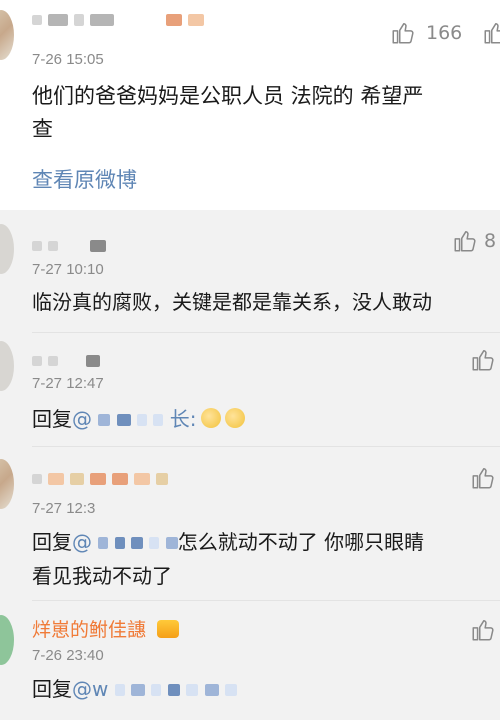 The image size is (500, 720). Describe the element at coordinates (102, 576) in the screenshot. I see `comment-line-2: 看见我动不动了` at that location.